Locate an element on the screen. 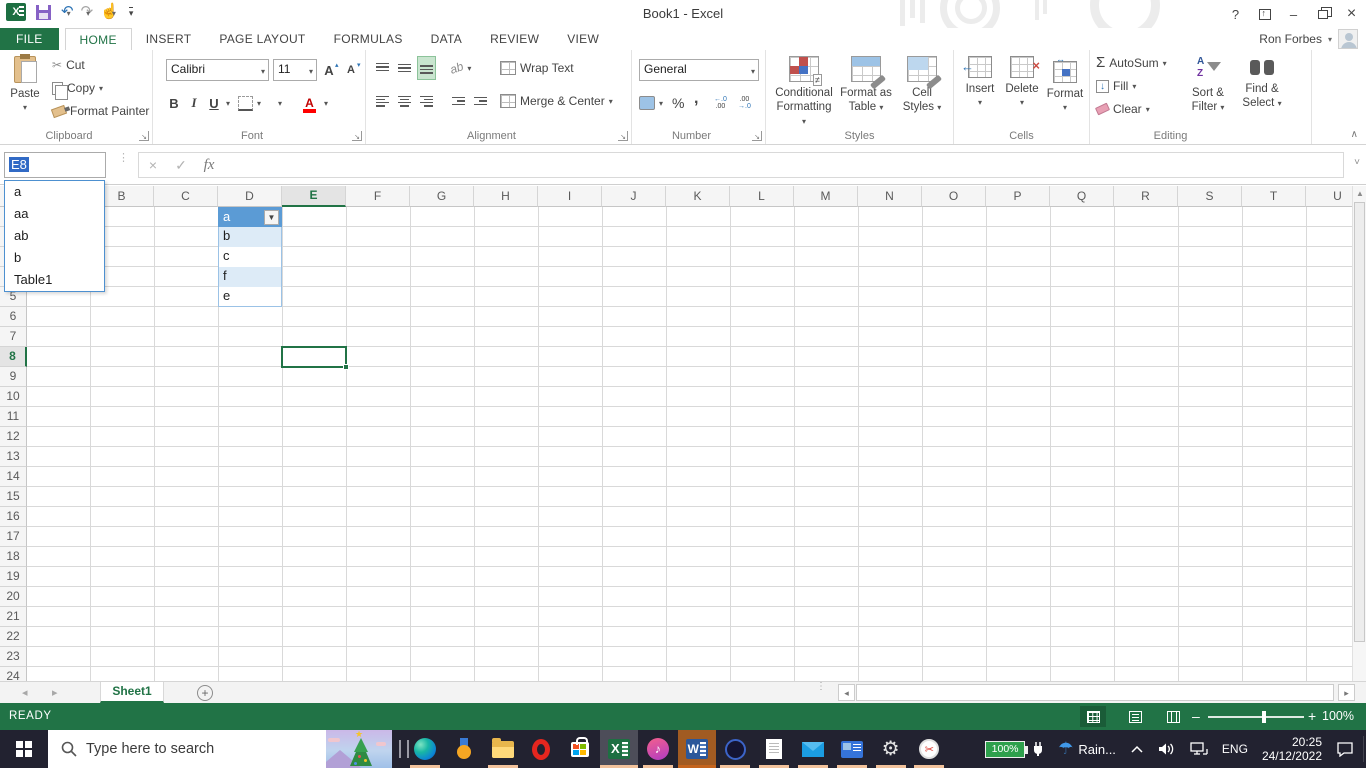  avatar is located at coordinates (1348, 39).